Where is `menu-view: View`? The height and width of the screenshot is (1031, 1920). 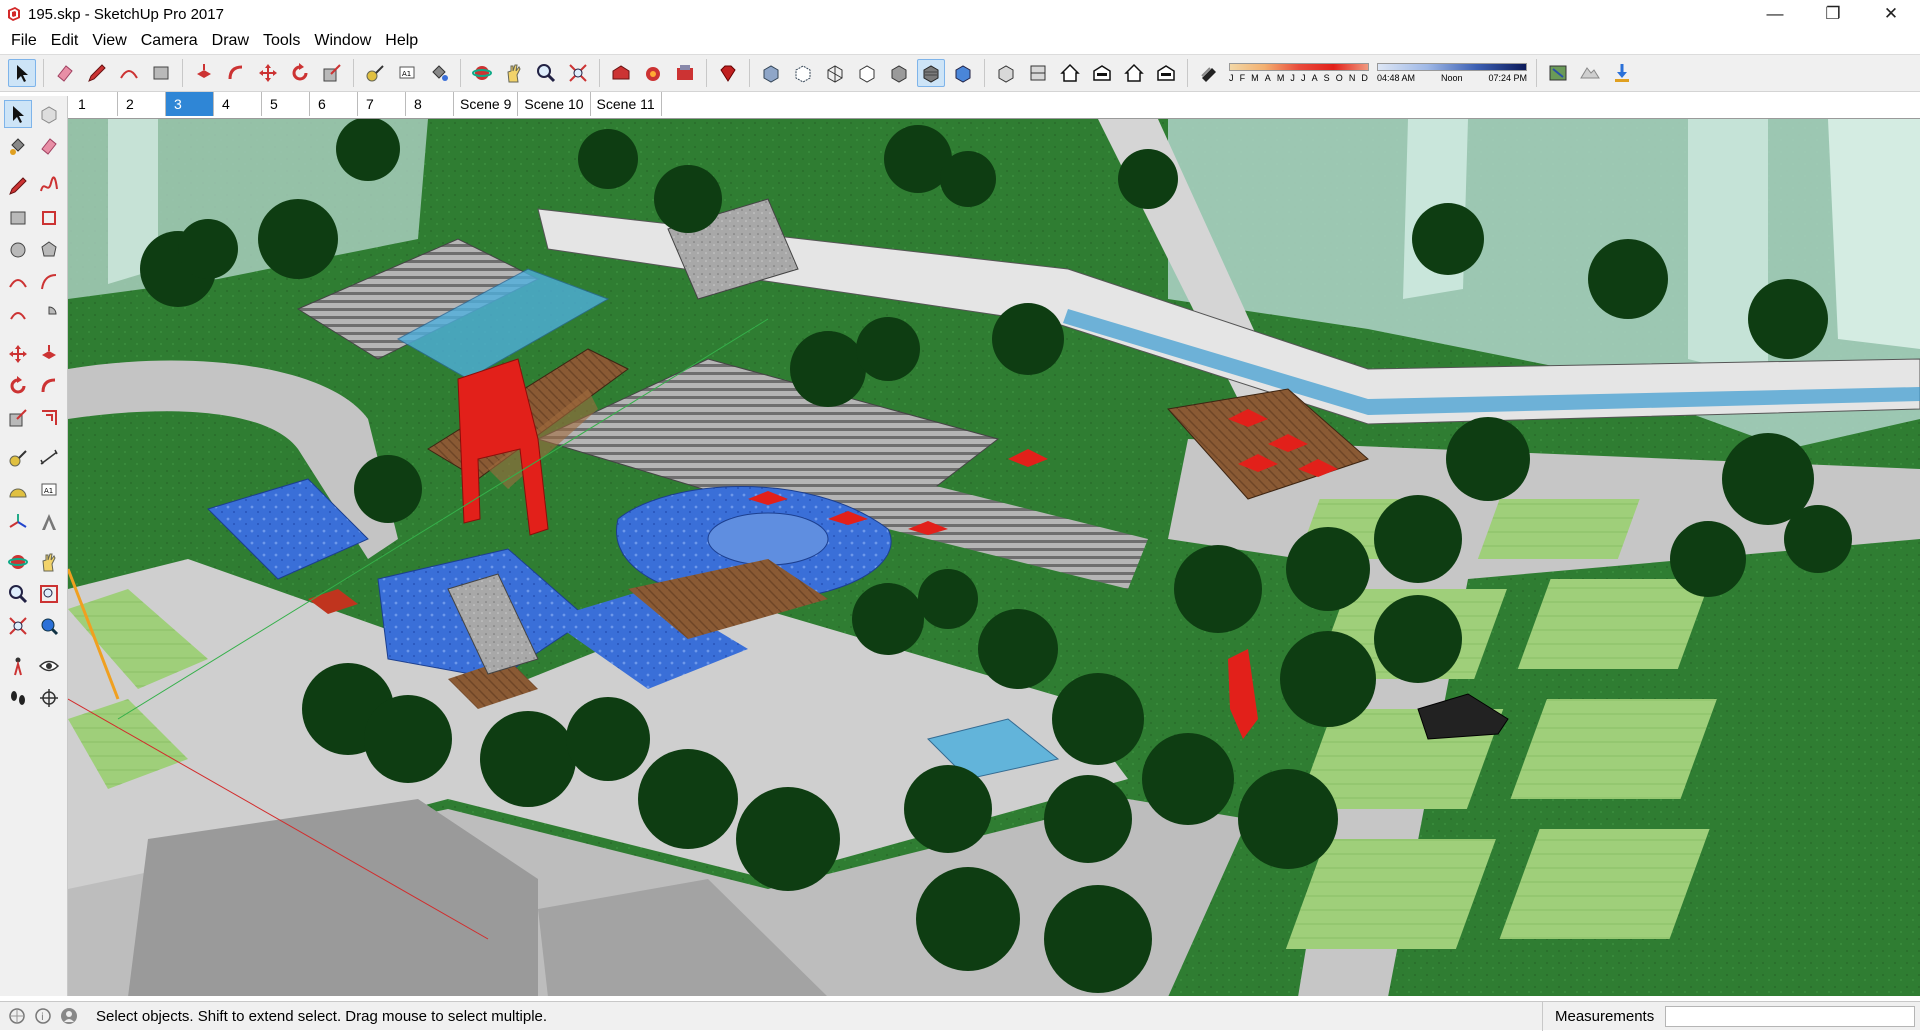
menu-view: View is located at coordinates (109, 41).